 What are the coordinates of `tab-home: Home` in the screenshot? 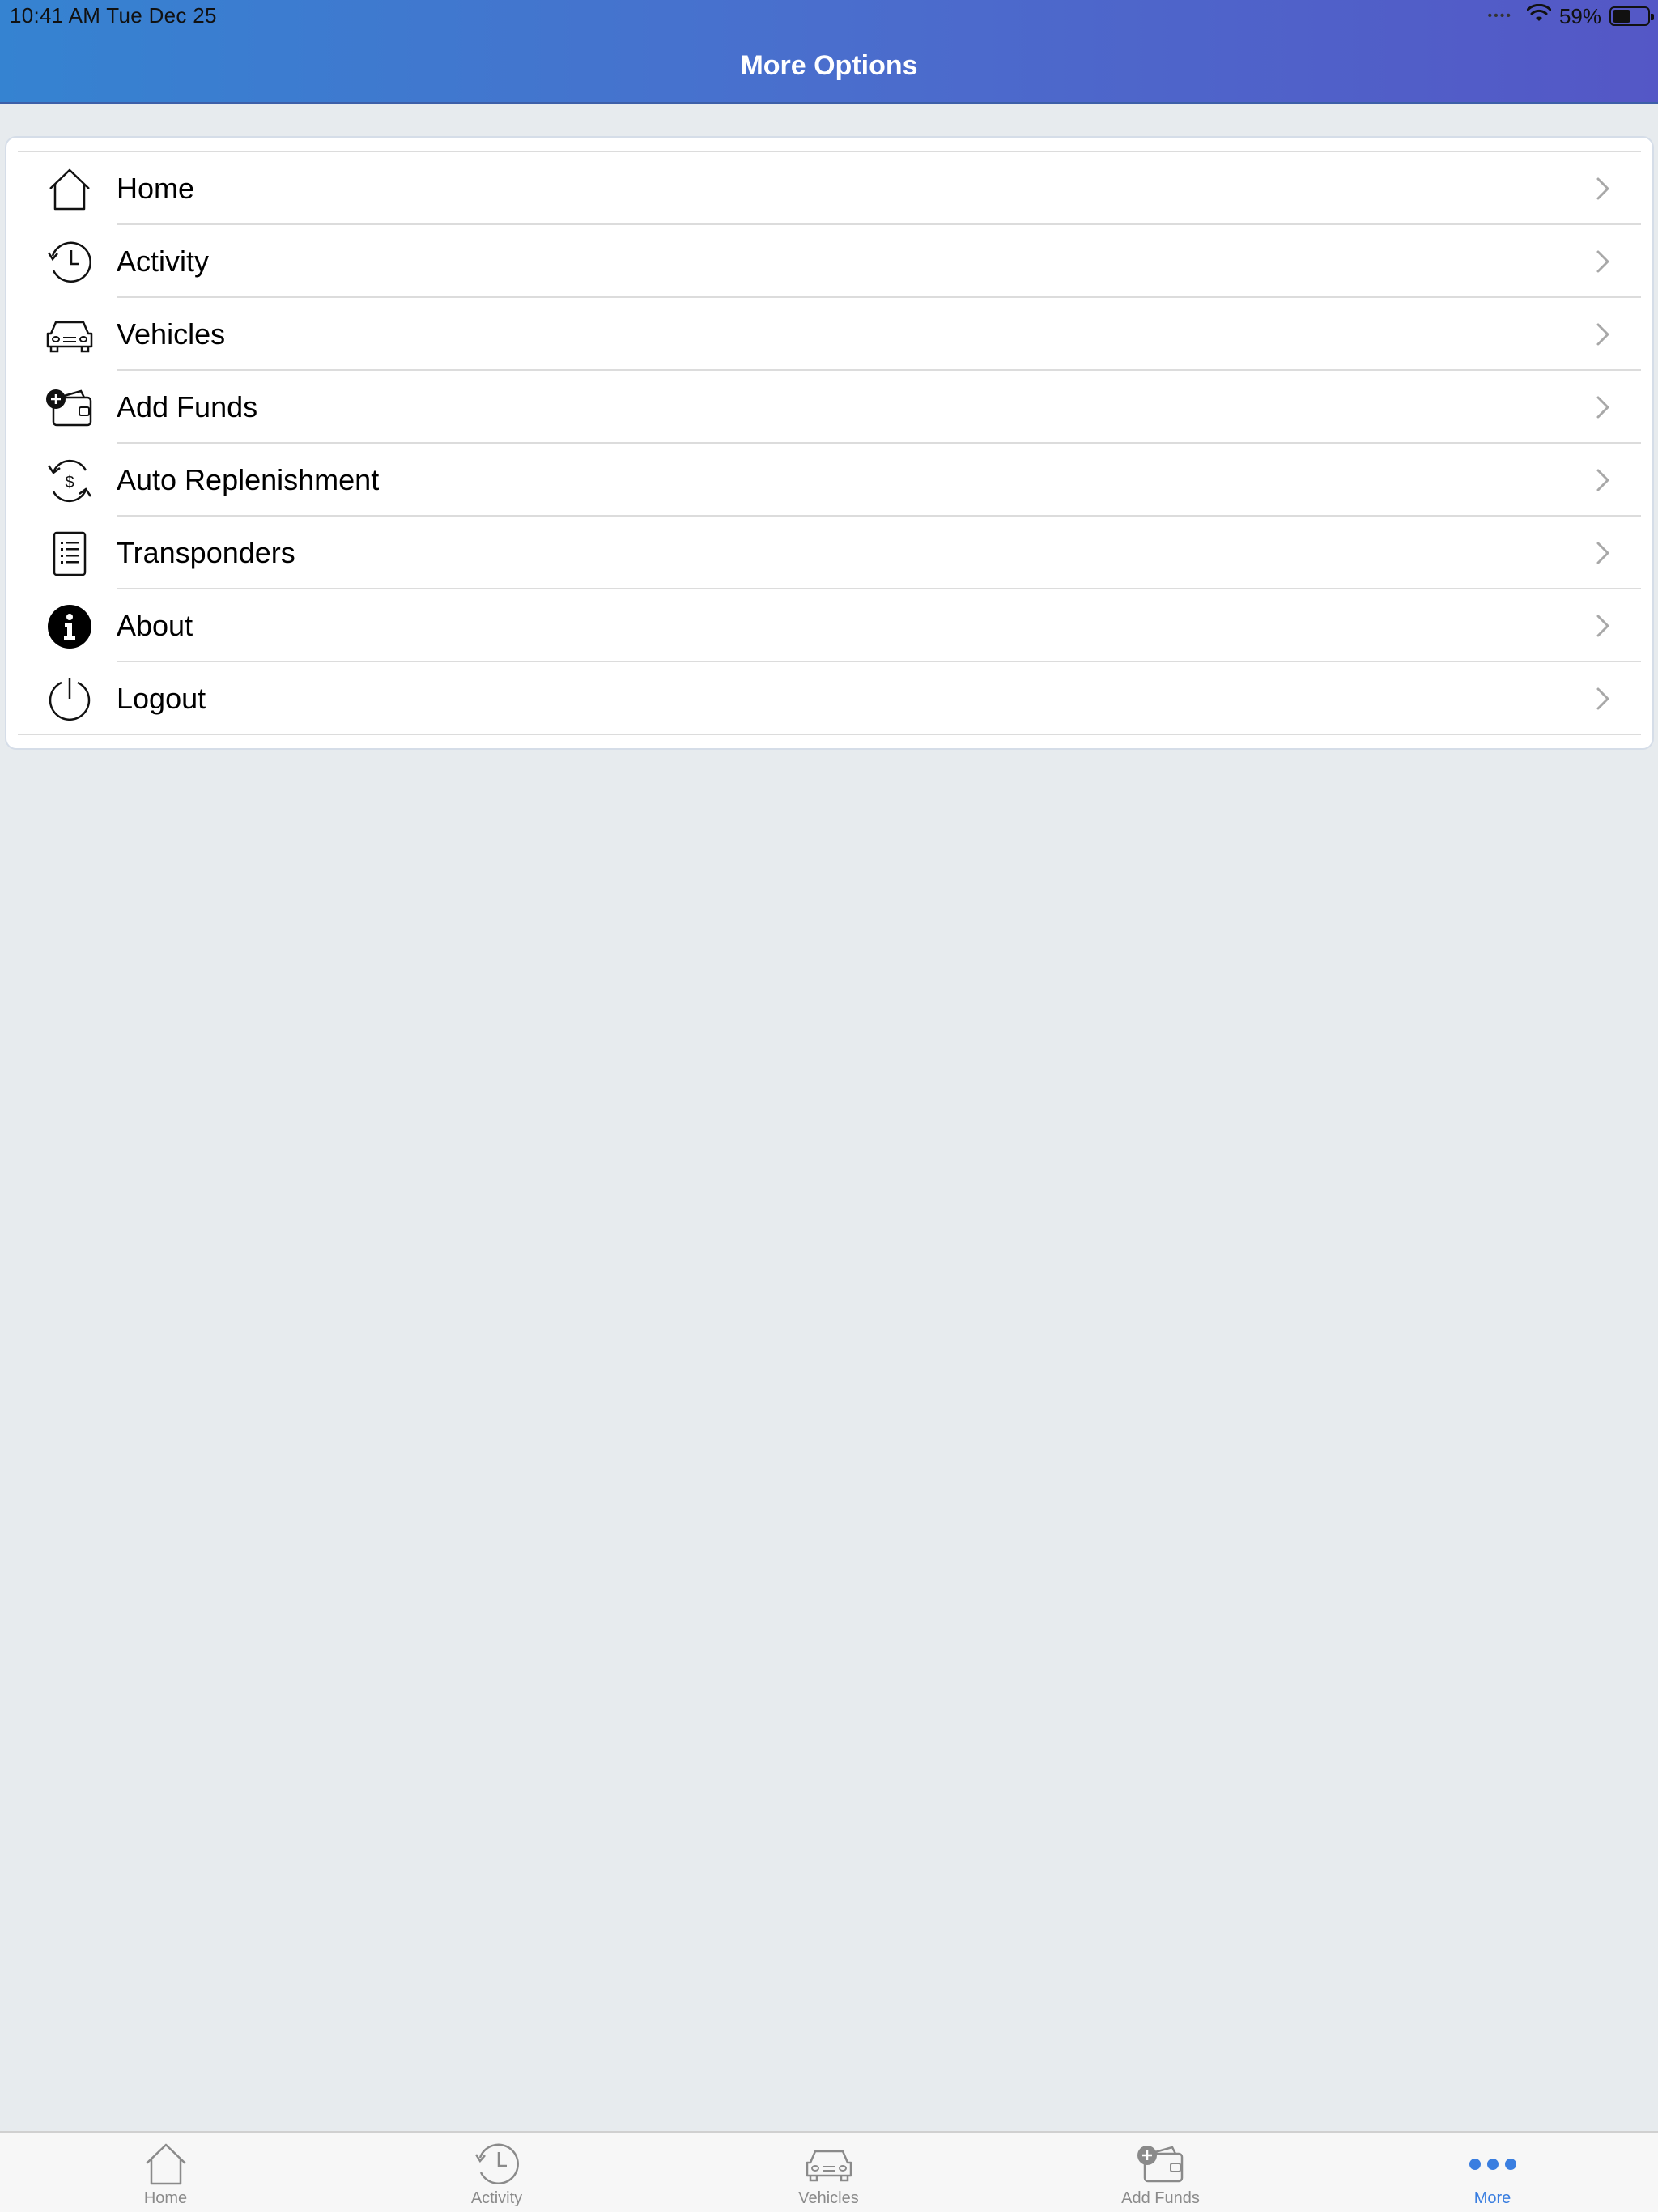 It's located at (165, 2172).